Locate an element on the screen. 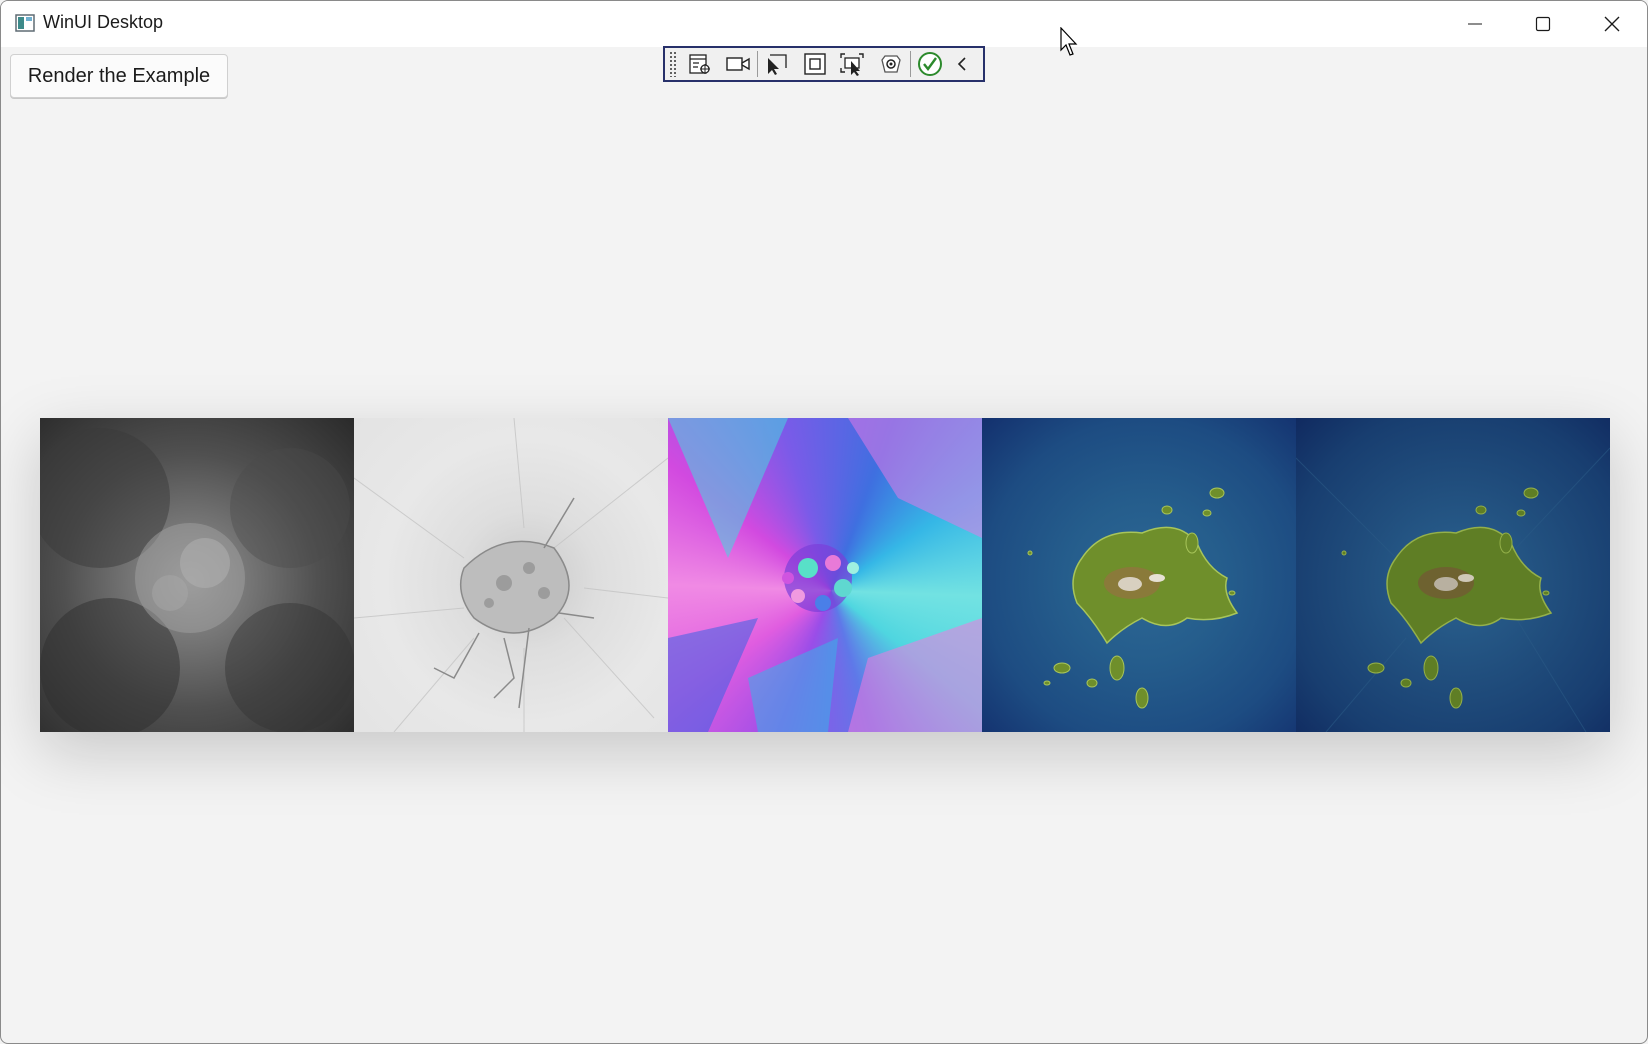 Image resolution: width=1648 pixels, height=1044 pixels. select-element-camera-button is located at coordinates (738, 64).